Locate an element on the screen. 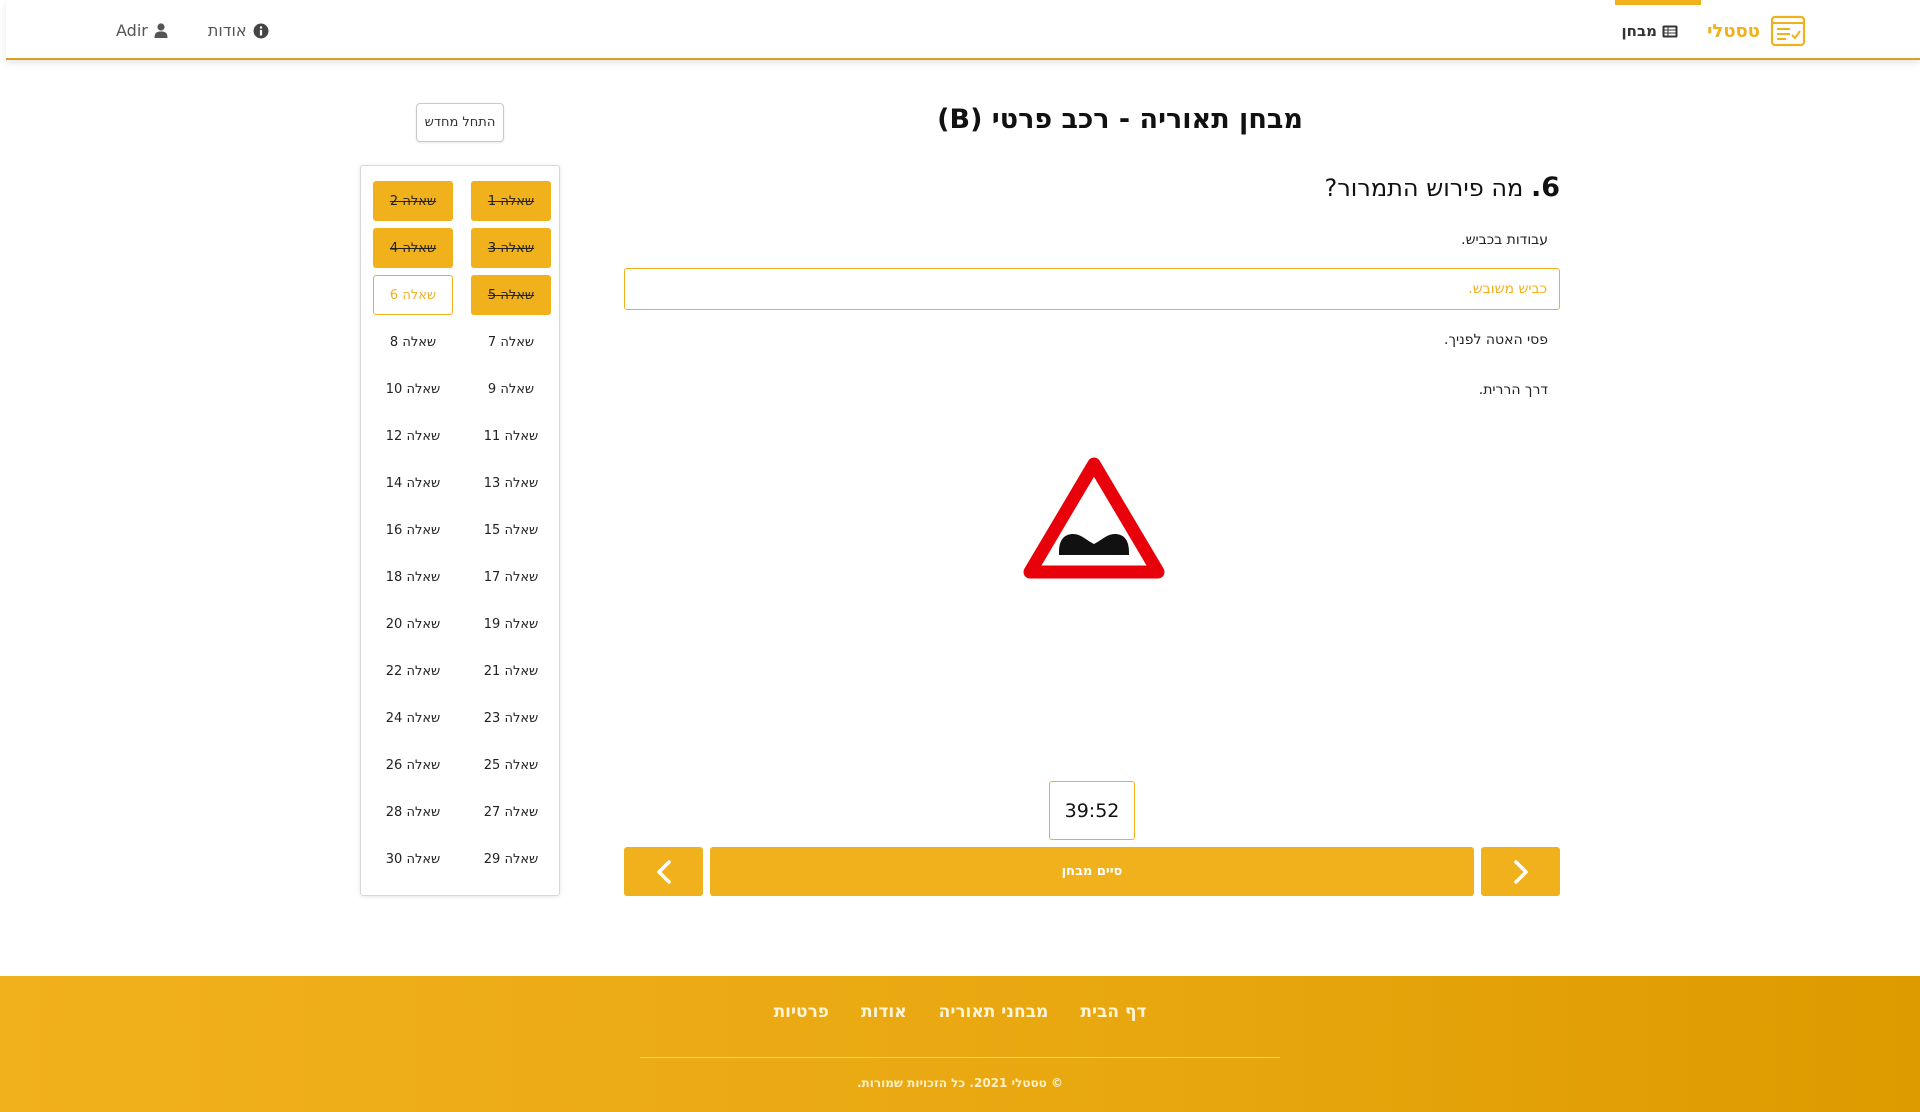 The width and height of the screenshot is (1920, 1112). chevron-right-icon is located at coordinates (1520, 871).